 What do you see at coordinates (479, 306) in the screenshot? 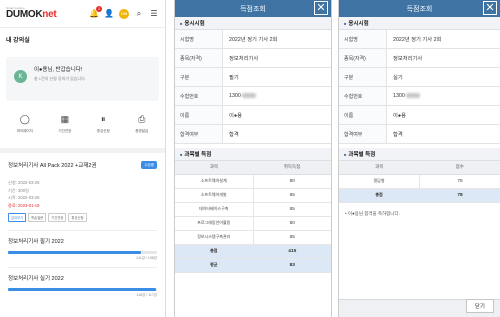
I see `close-button: 닫기` at bounding box center [479, 306].